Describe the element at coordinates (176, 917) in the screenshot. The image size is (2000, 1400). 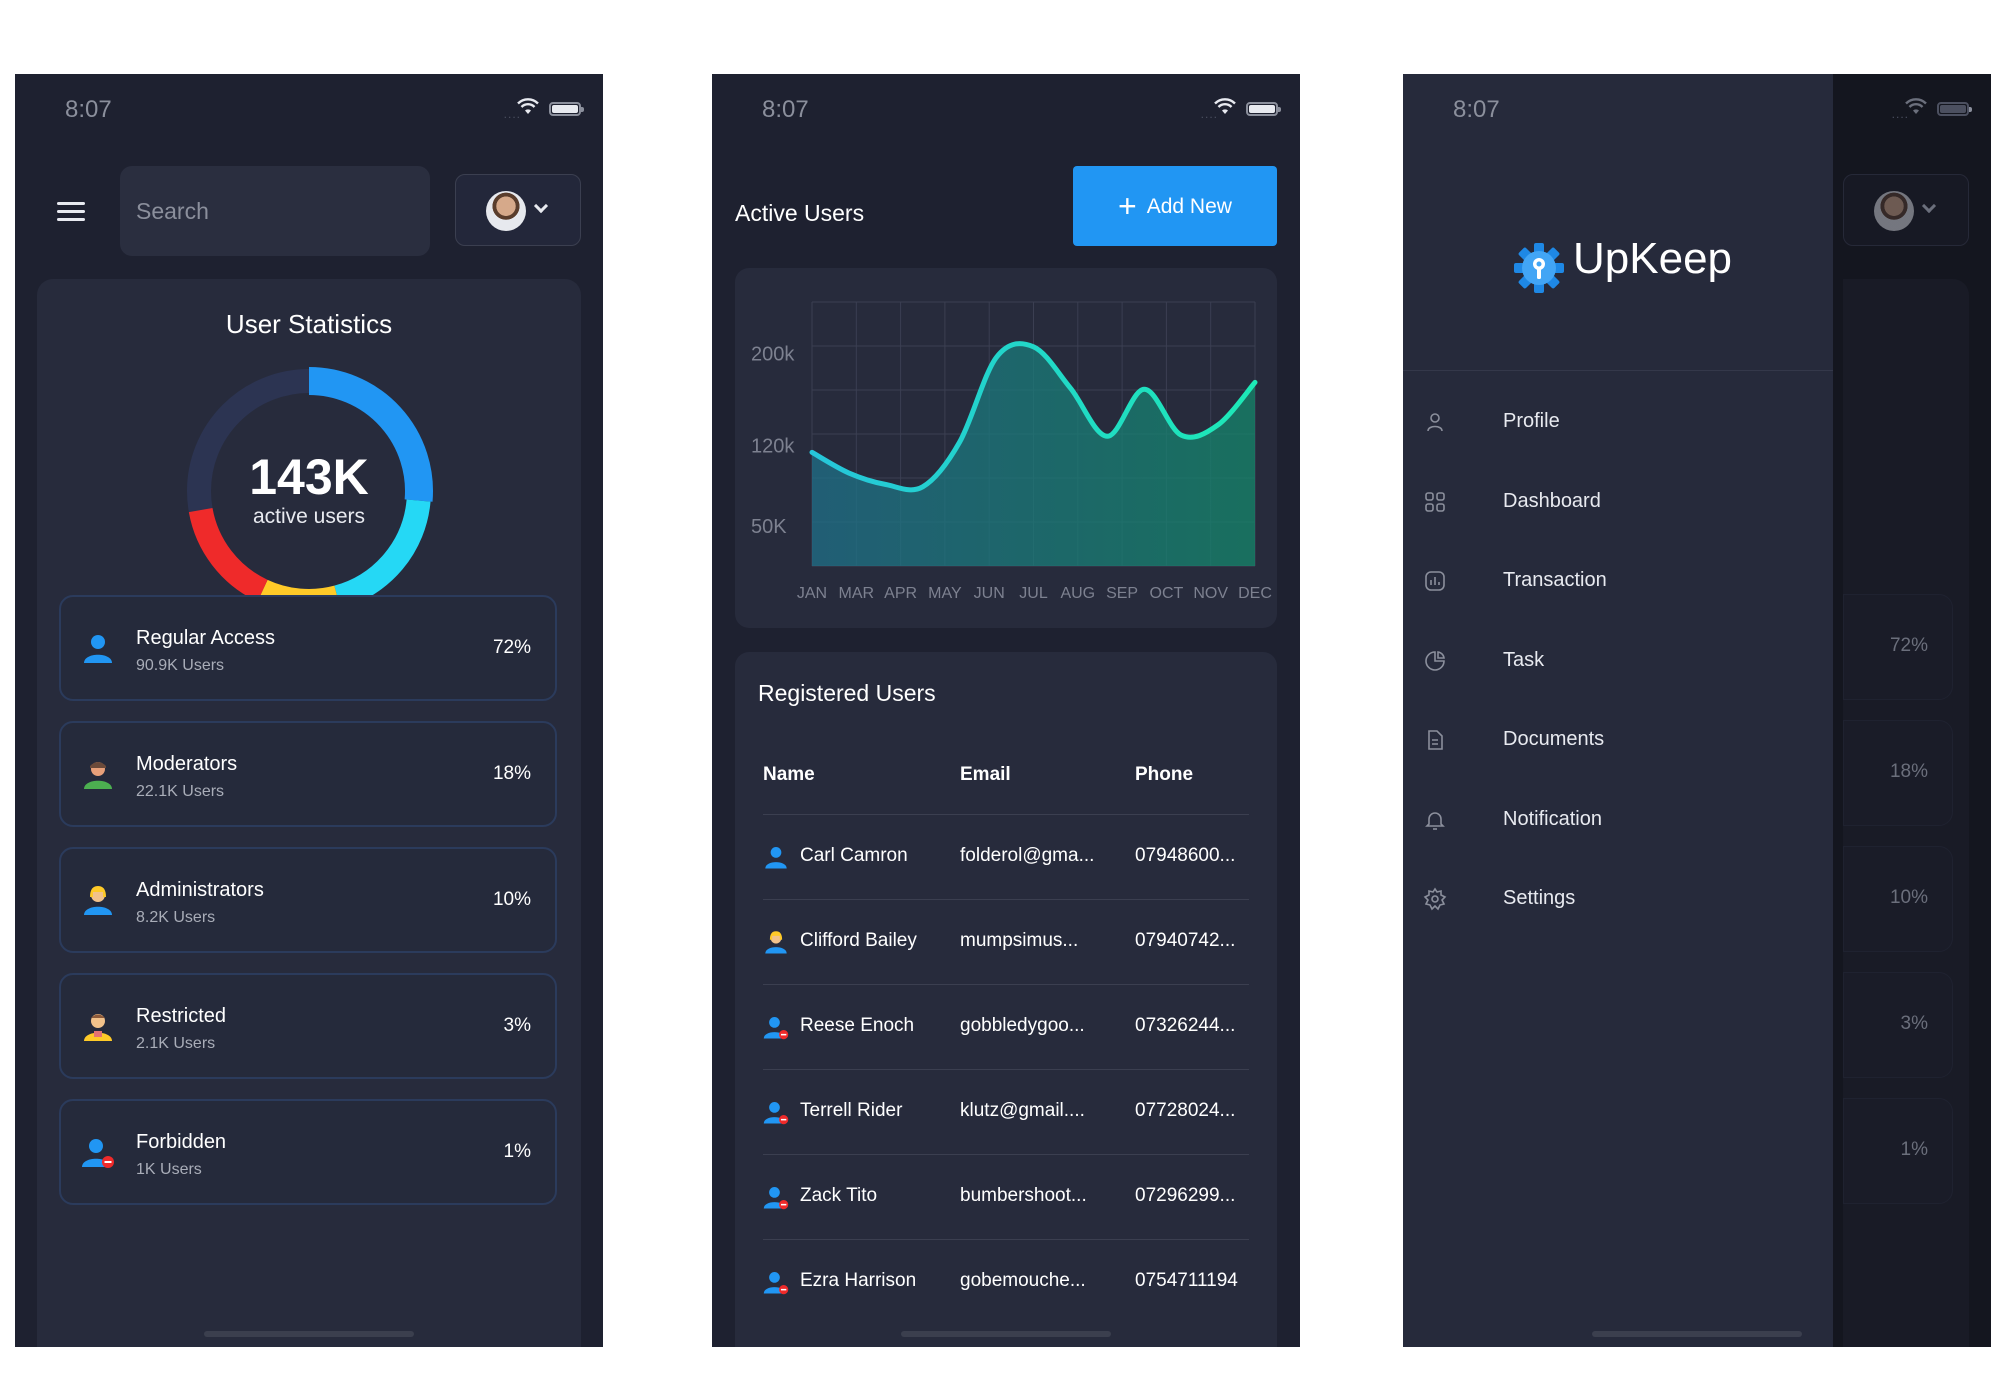
I see `role-user-count: 8.2K Users` at that location.